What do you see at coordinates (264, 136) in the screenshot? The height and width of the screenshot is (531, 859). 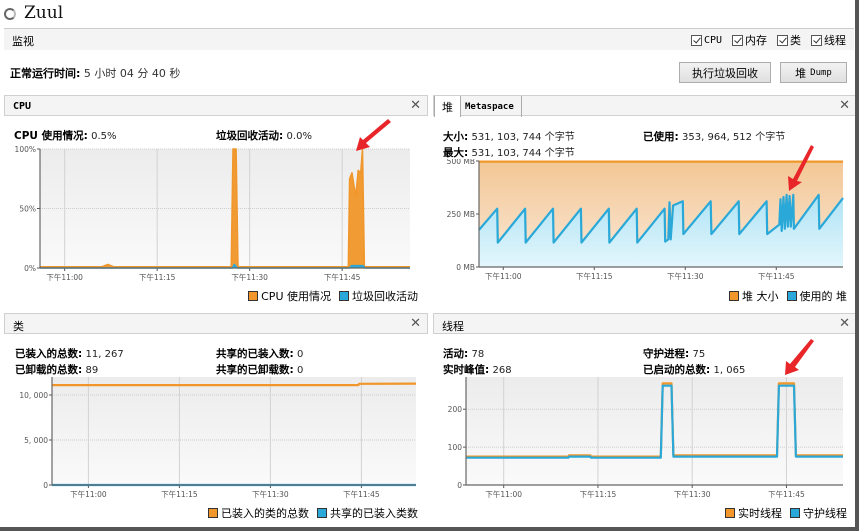 I see `gc-activity-stat: 垃圾回收活动: 0.0%` at bounding box center [264, 136].